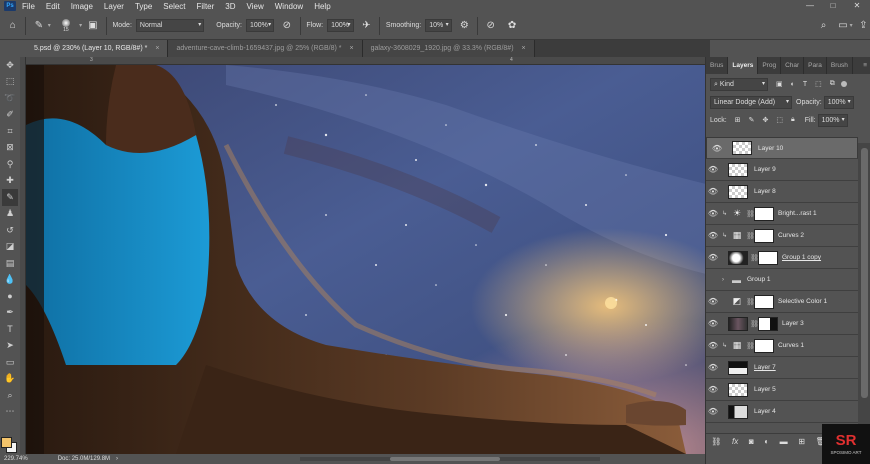  I want to click on brush-tool-icon: ✎, so click(10, 197).